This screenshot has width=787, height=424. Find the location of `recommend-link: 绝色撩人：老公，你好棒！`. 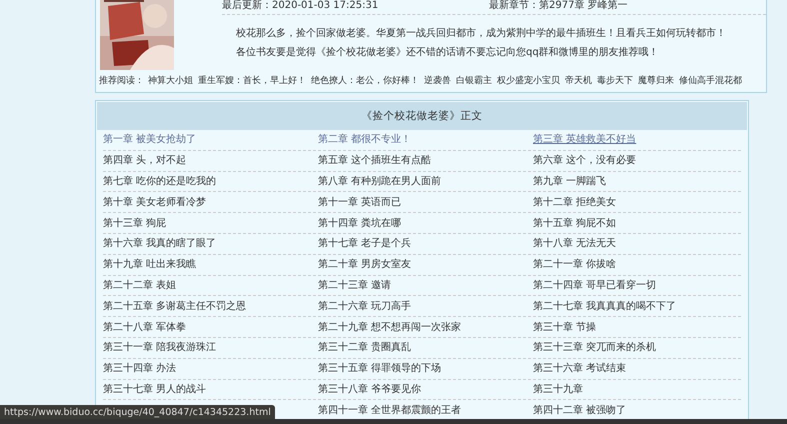

recommend-link: 绝色撩人：老公，你好棒！ is located at coordinates (365, 81).